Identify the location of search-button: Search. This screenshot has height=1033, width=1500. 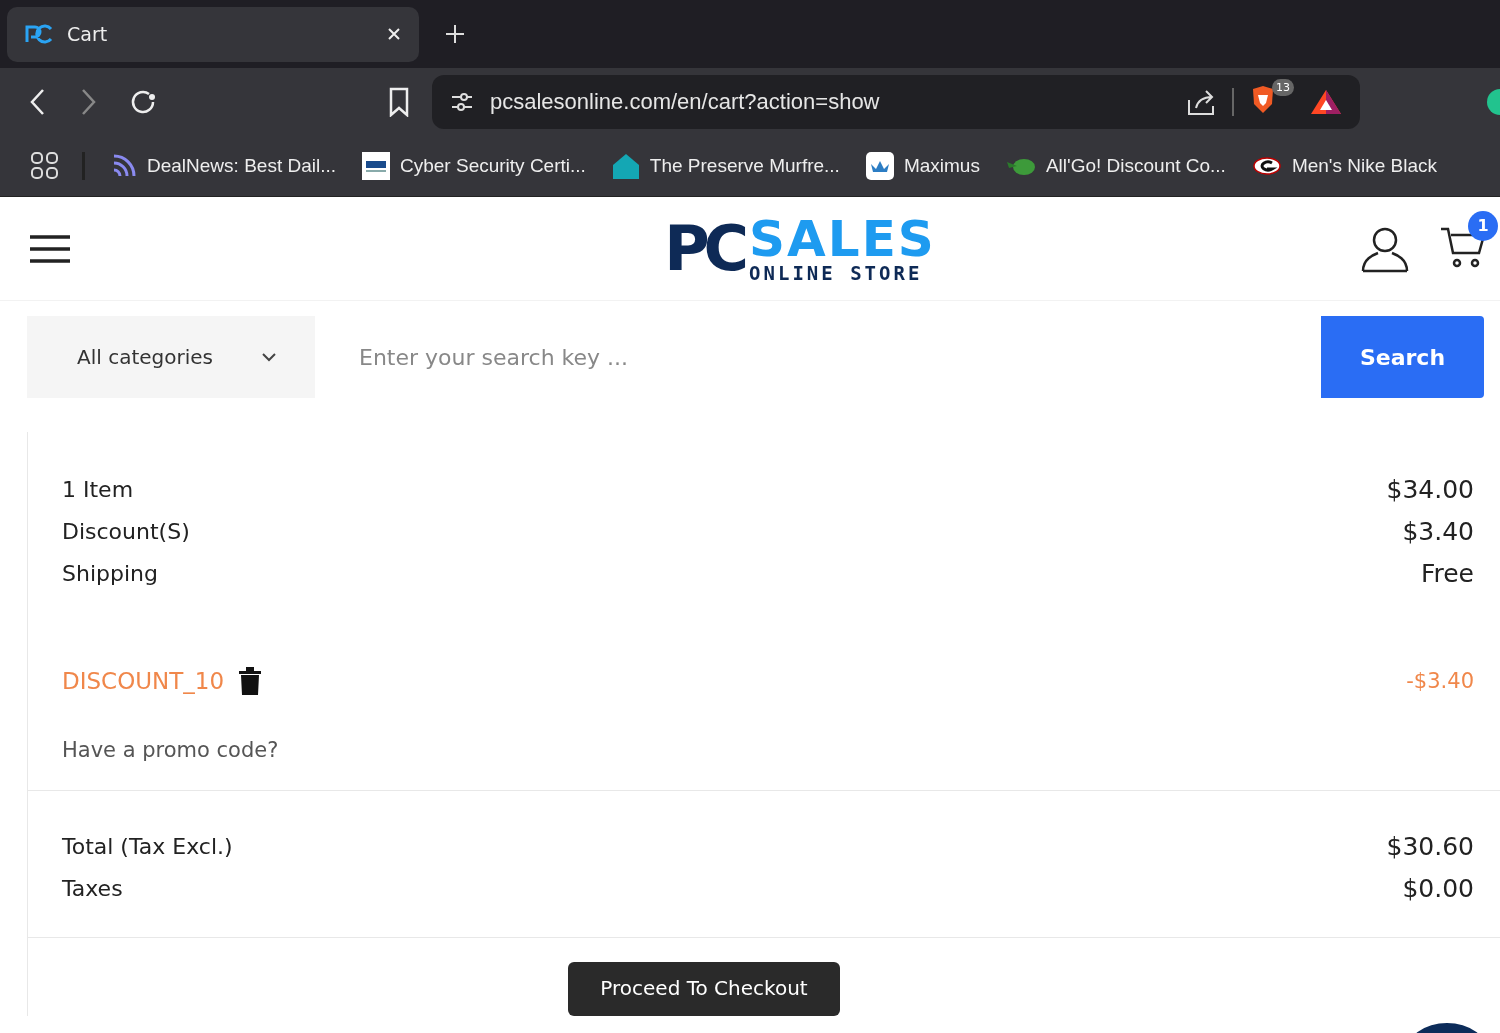
(1402, 357).